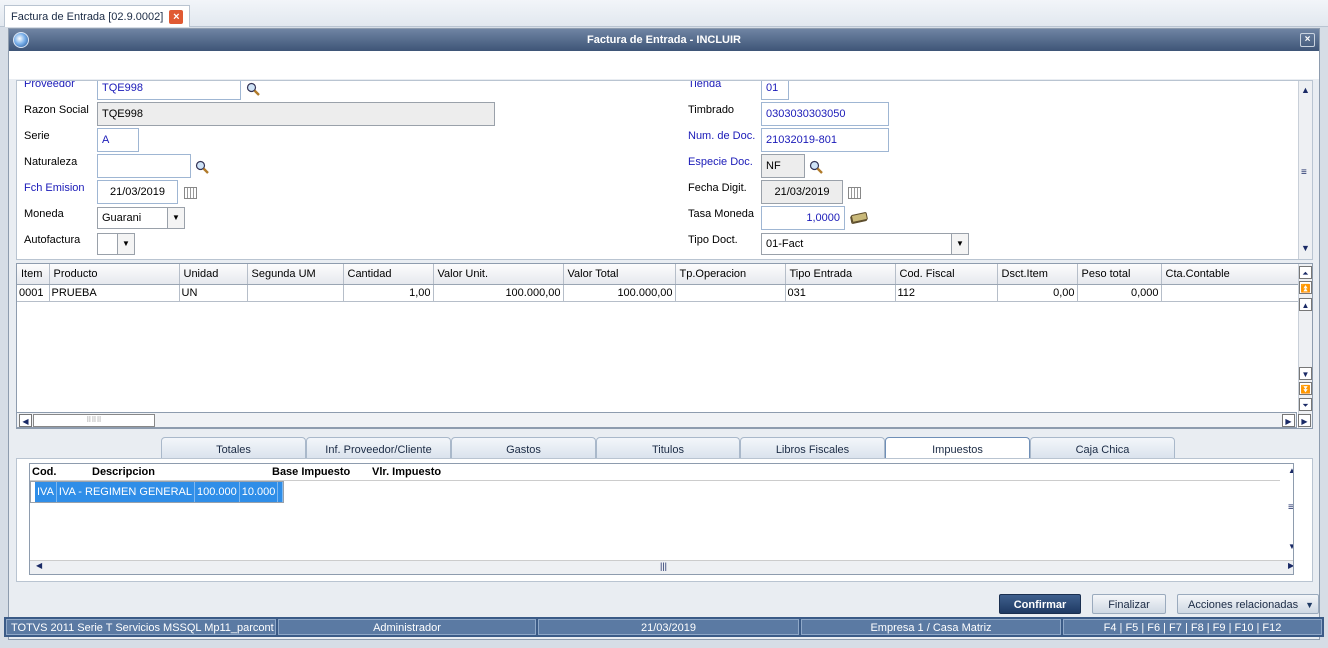 This screenshot has width=1328, height=648. Describe the element at coordinates (169, 90) in the screenshot. I see `proveedor-input: TQE998` at that location.